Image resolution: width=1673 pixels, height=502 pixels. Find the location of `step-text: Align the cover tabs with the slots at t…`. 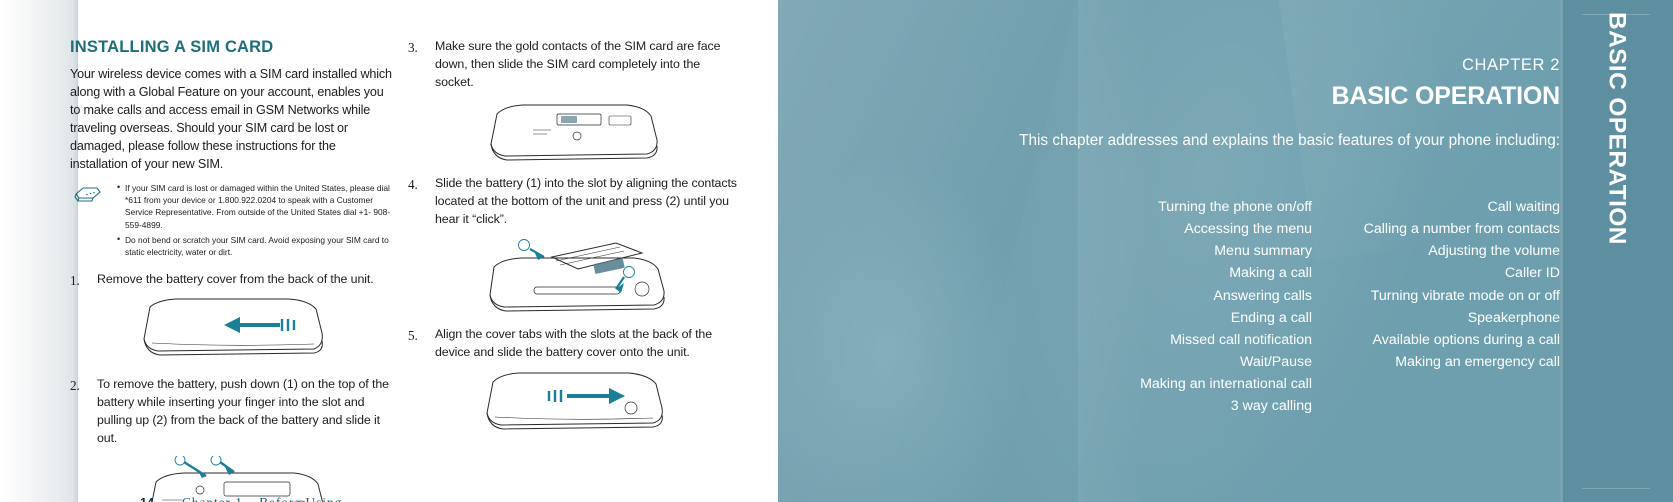

step-text: Align the cover tabs with the slots at t… is located at coordinates (573, 342).